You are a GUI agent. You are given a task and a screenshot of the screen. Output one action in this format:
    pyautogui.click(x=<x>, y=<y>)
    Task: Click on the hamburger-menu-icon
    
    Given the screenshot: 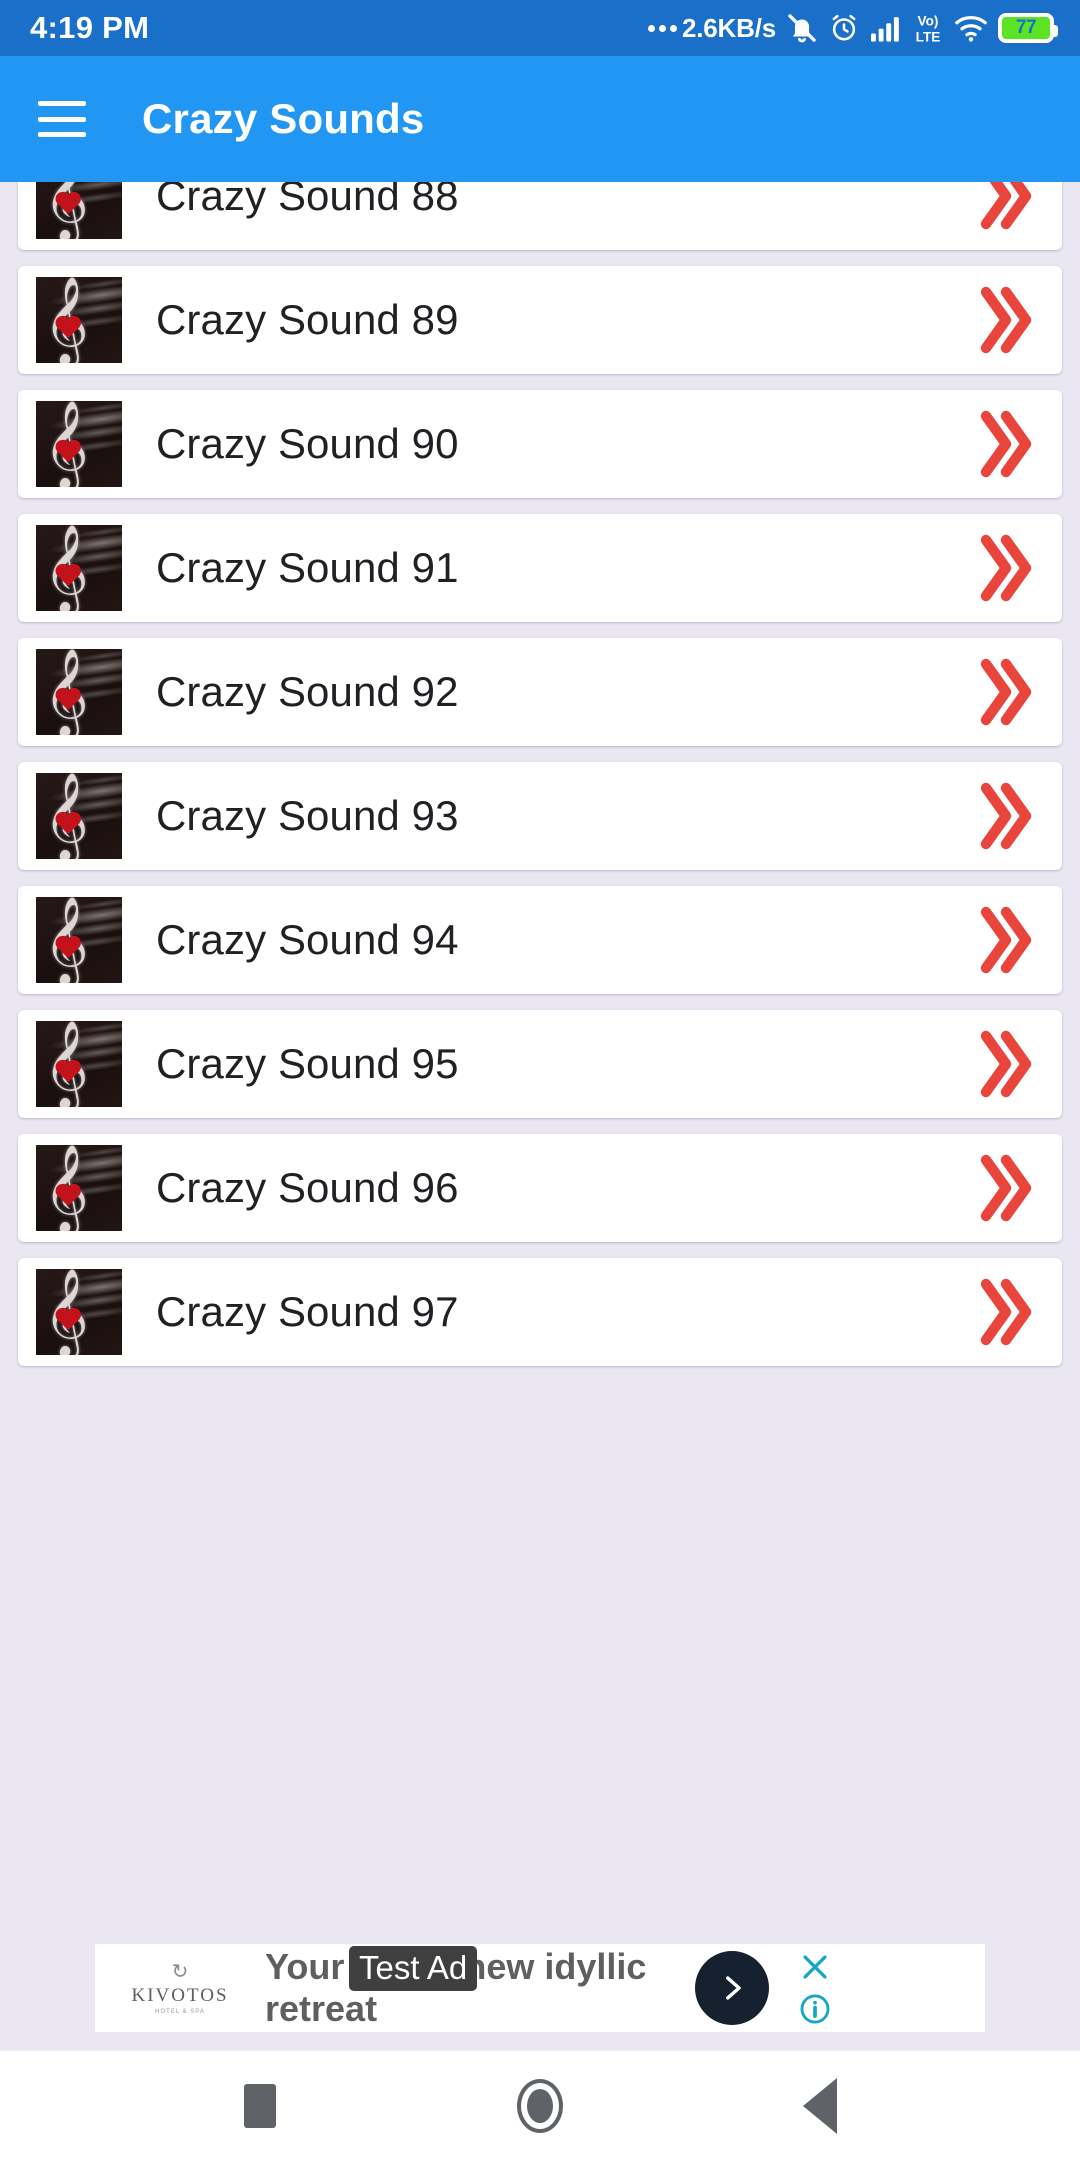 What is the action you would take?
    pyautogui.click(x=62, y=119)
    